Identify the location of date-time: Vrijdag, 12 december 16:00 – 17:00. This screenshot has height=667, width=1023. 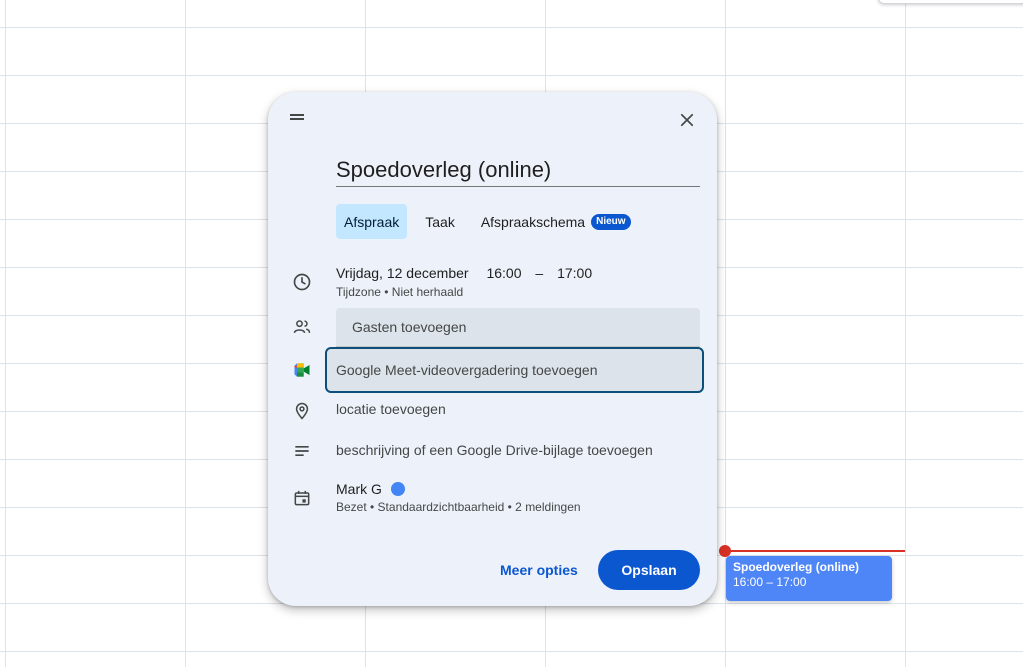
(464, 273).